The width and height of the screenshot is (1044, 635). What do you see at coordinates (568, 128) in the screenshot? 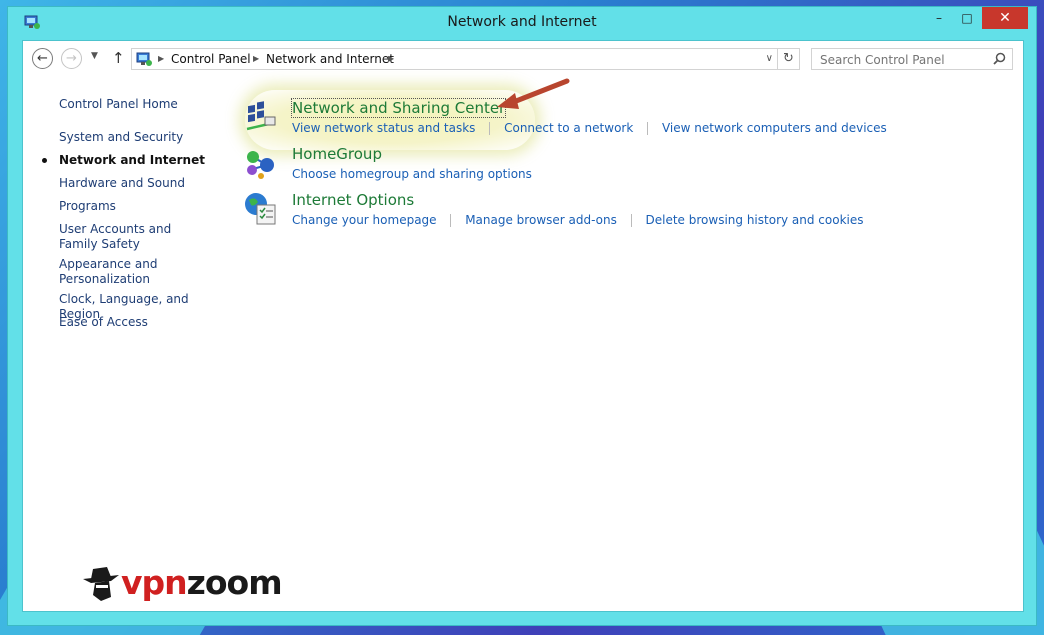
I see `connect-to-network-link: Connect to a network` at bounding box center [568, 128].